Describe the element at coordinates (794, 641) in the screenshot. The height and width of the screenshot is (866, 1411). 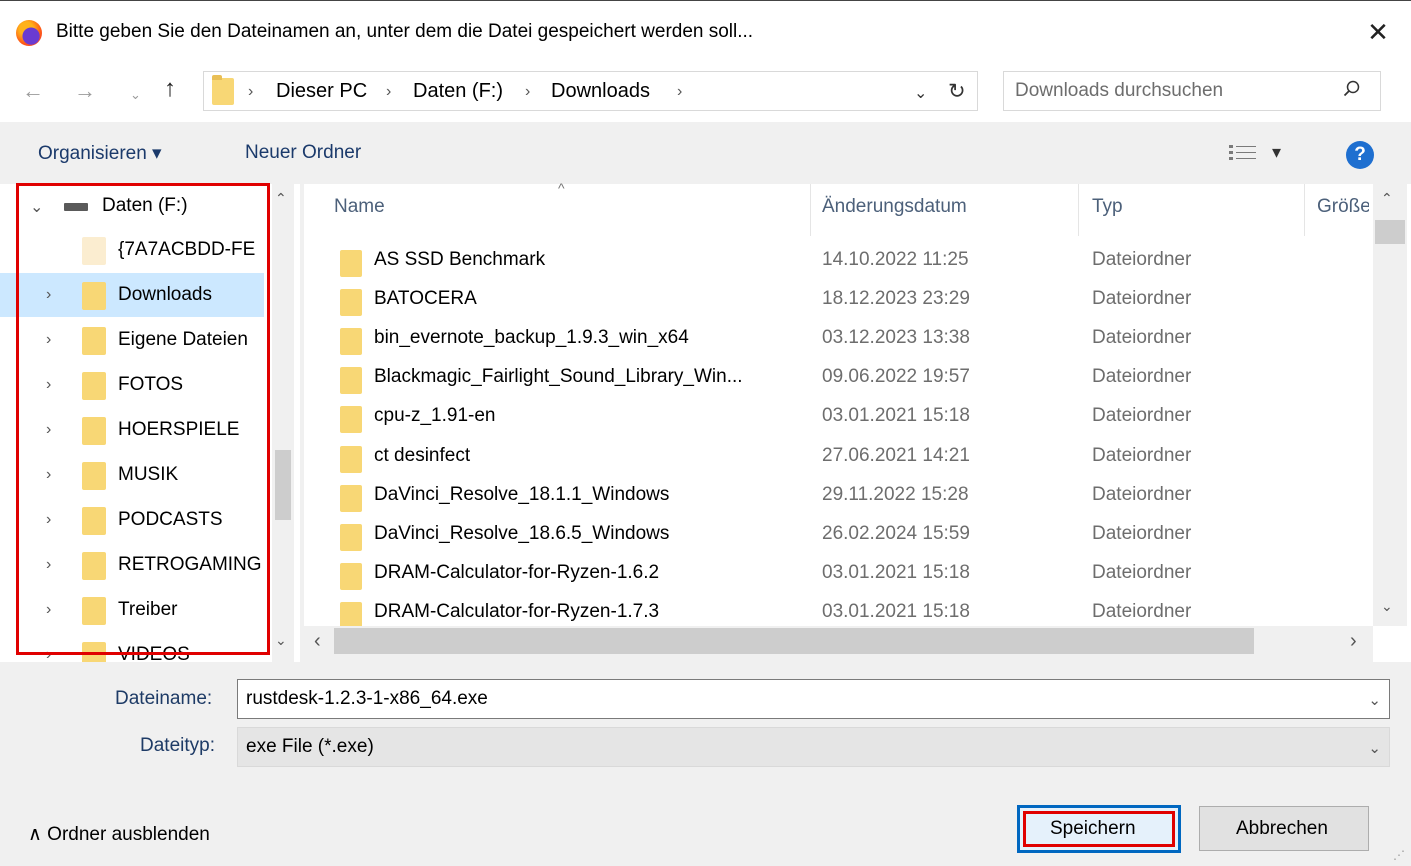
I see `file-list-horizontal-scroll-thumb` at that location.